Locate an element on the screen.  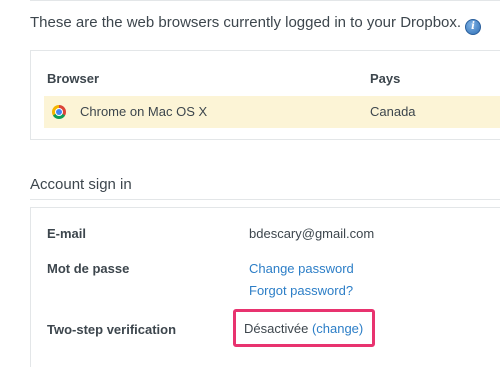
column-header-country: Pays is located at coordinates (385, 78).